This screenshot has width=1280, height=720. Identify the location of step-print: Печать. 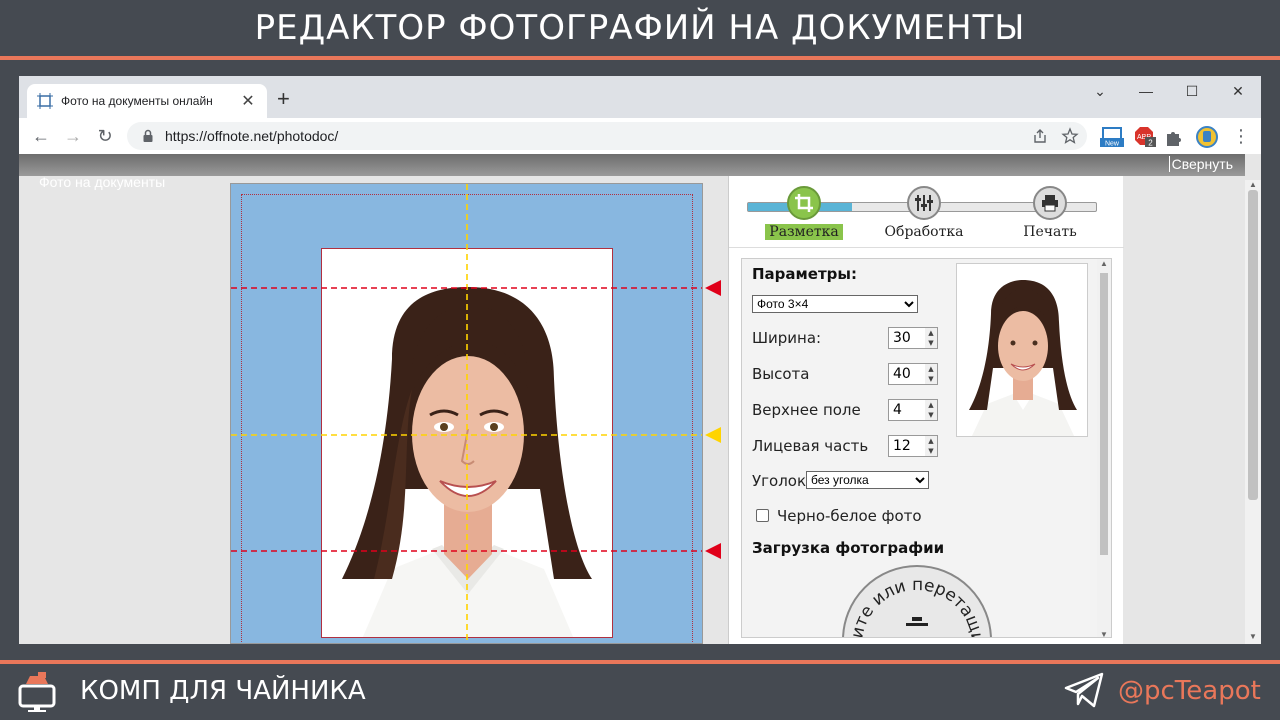
(1050, 213).